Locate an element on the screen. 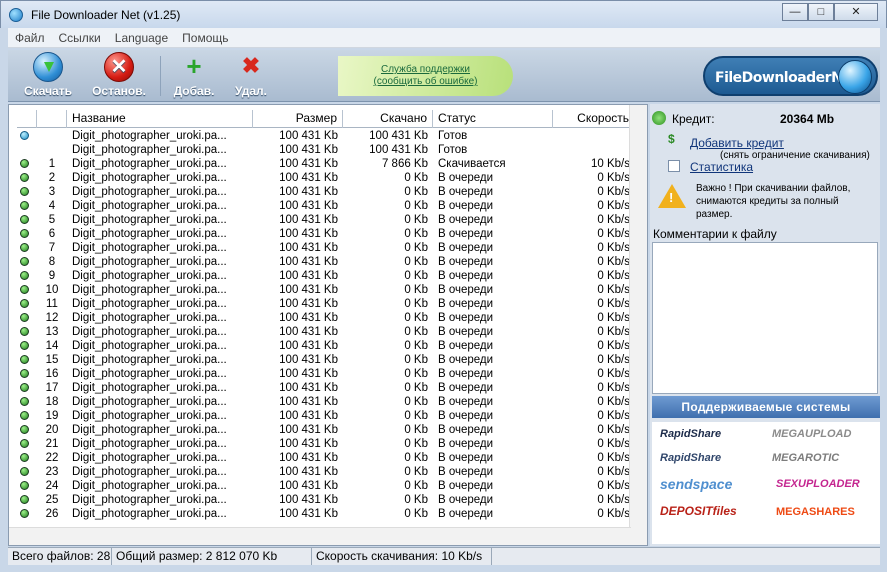  credit-icon is located at coordinates (659, 118).